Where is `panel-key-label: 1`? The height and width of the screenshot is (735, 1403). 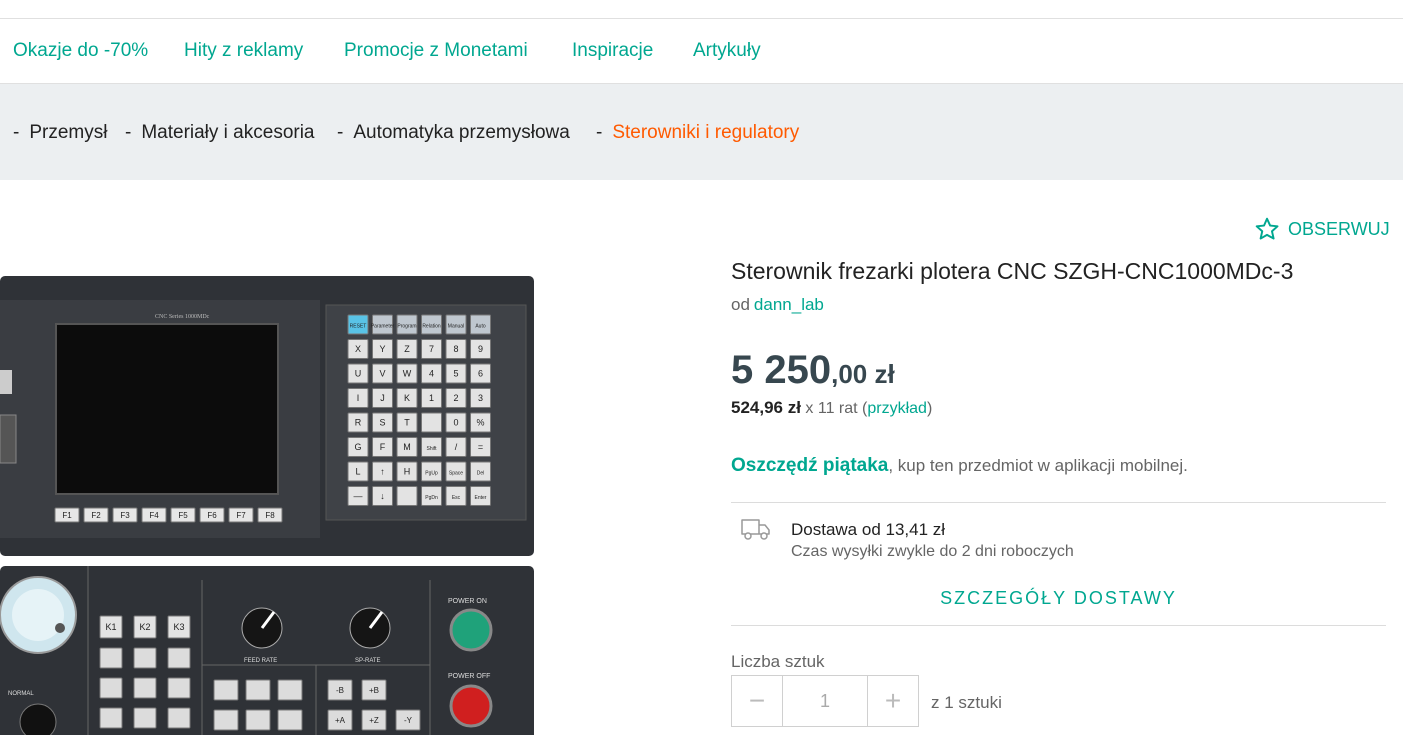
panel-key-label: 1 is located at coordinates (431, 398).